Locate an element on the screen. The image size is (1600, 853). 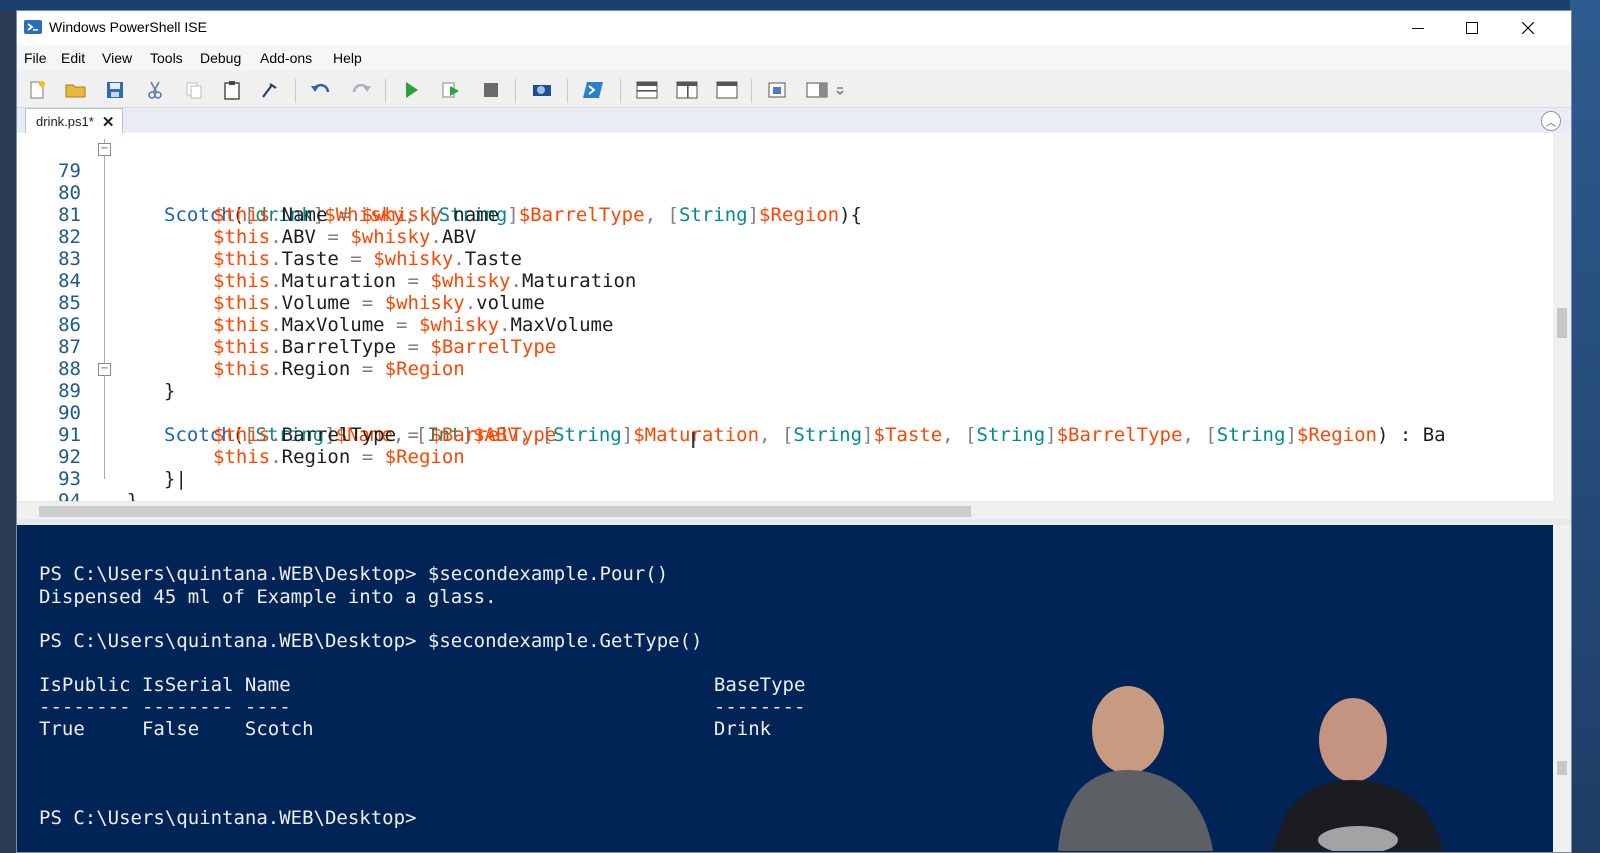
menu-debug: Debug is located at coordinates (220, 58).